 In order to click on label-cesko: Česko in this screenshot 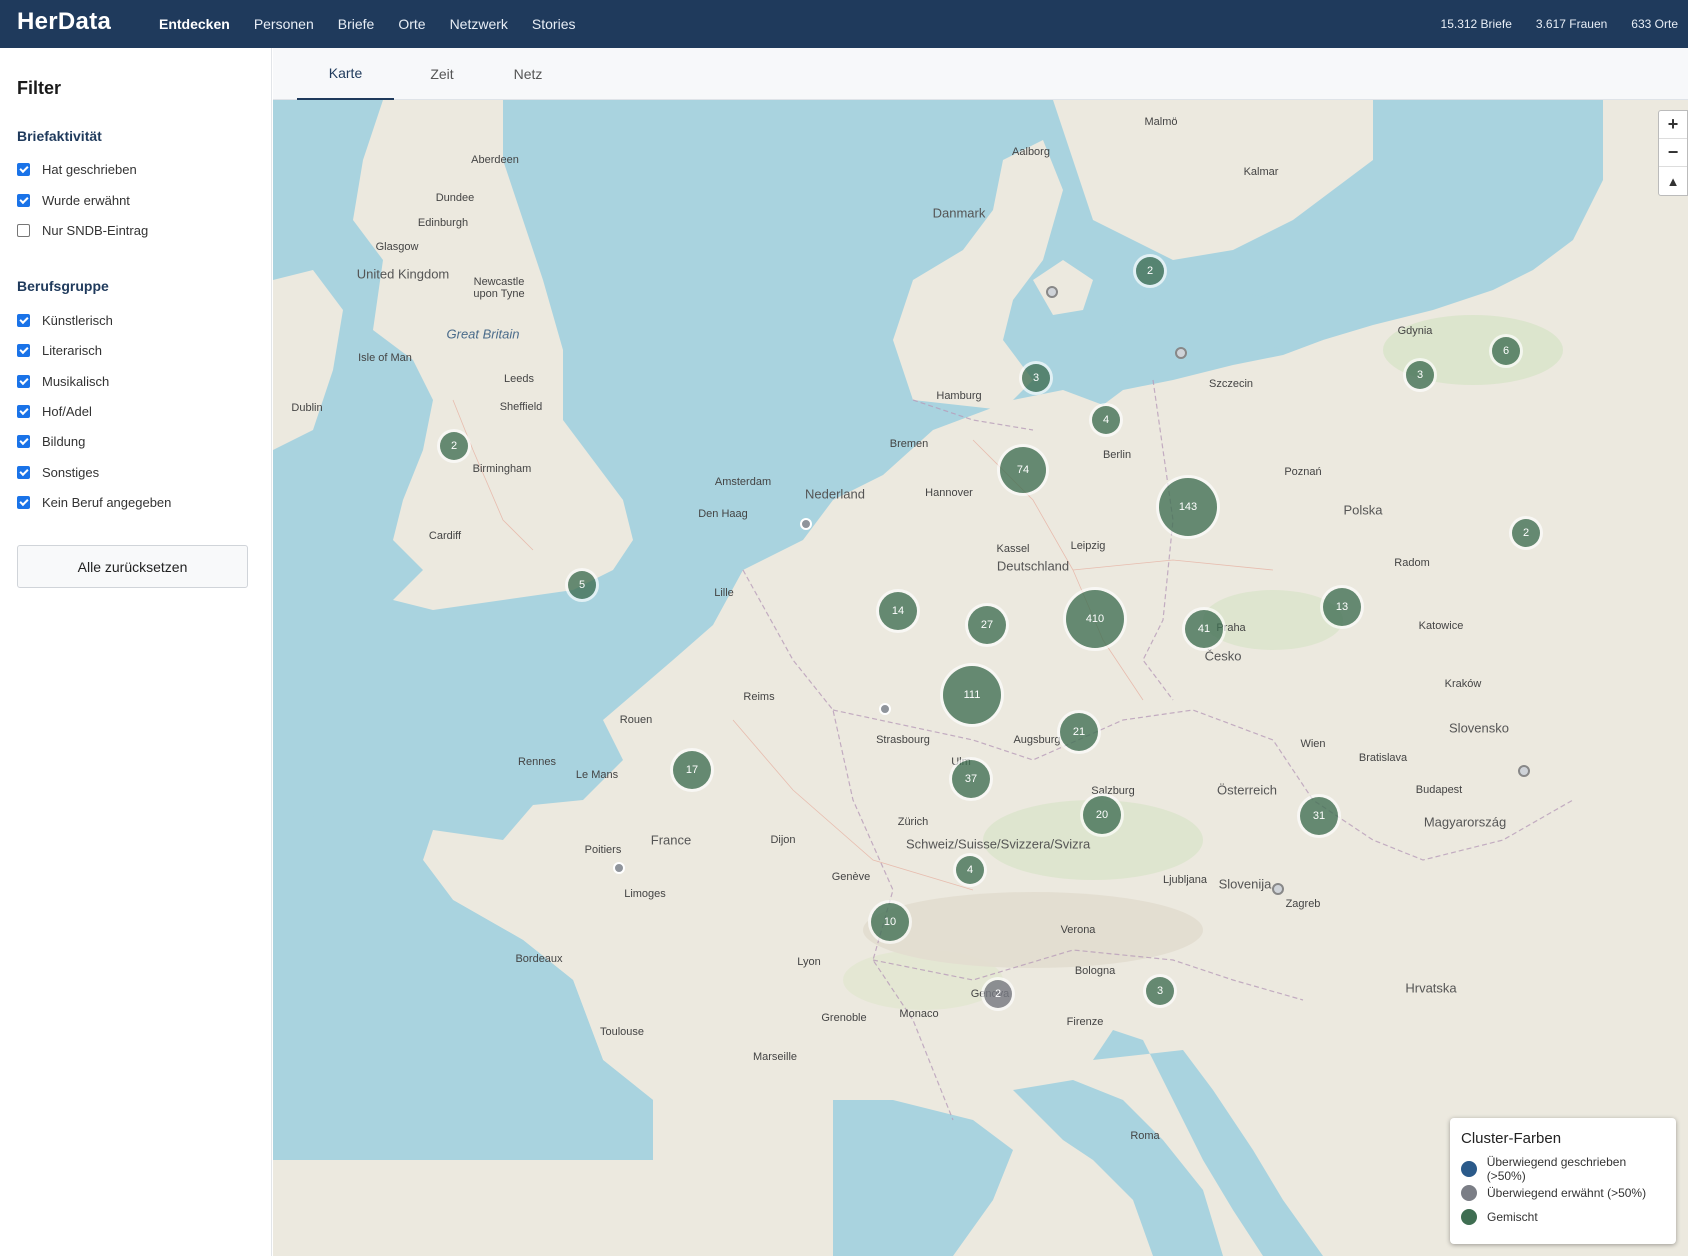, I will do `click(1223, 656)`.